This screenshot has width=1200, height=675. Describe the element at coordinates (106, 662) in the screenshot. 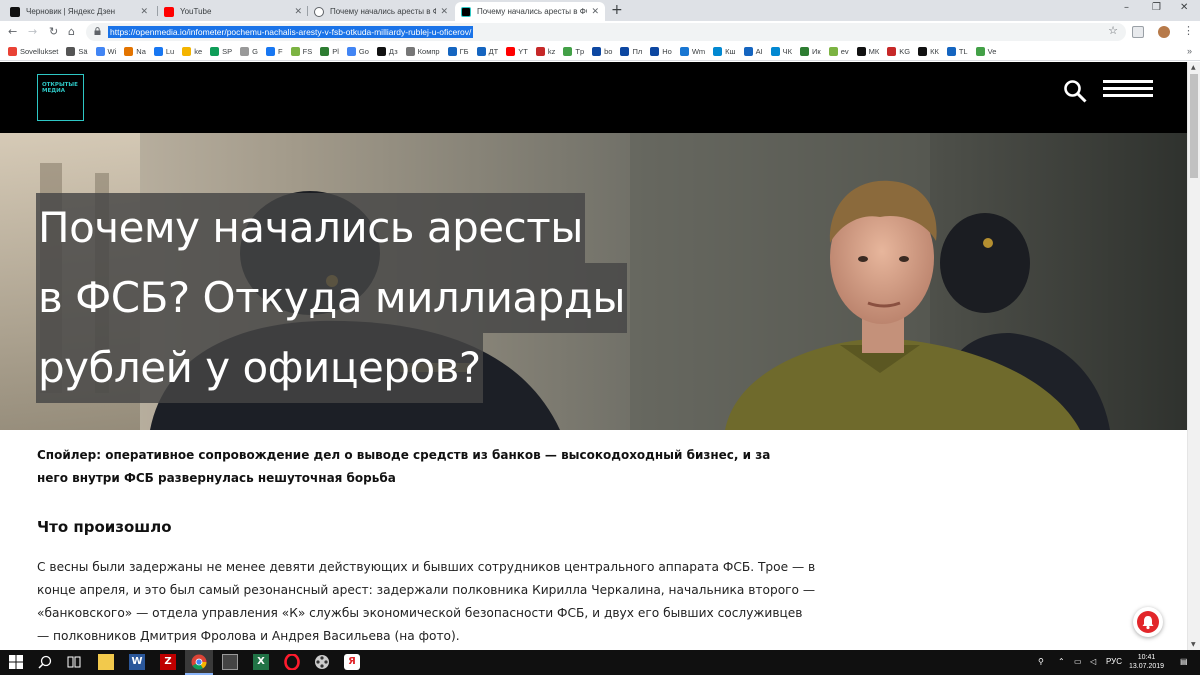

I see `file-explorer-icon` at that location.